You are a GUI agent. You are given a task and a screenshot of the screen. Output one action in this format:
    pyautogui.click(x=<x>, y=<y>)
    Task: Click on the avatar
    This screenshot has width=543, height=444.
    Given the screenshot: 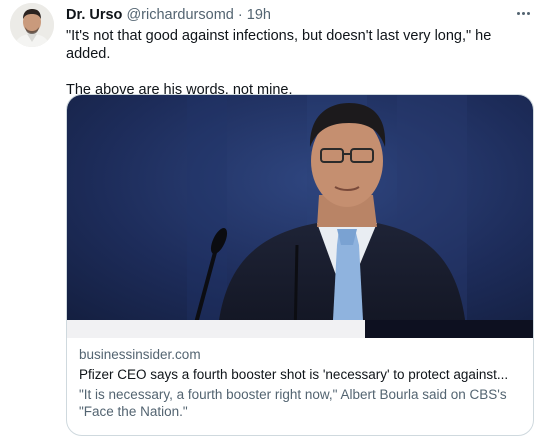 What is the action you would take?
    pyautogui.click(x=32, y=25)
    